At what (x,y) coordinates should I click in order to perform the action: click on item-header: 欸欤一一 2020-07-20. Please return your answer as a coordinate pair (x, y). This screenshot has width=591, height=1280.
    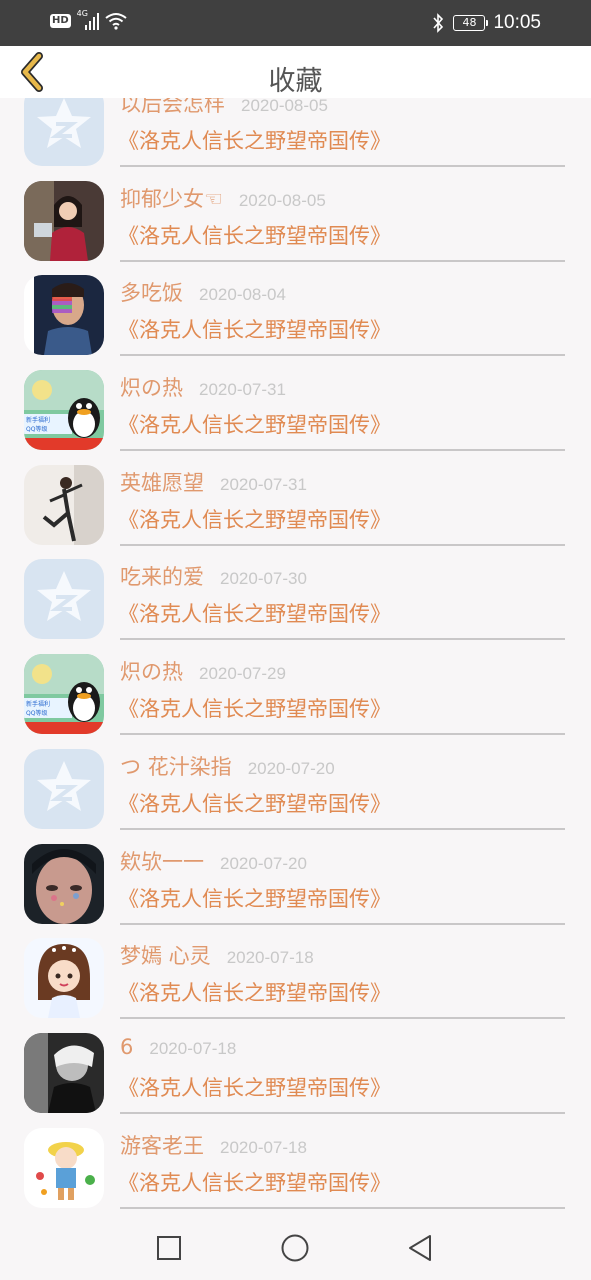
    Looking at the image, I should click on (213, 861).